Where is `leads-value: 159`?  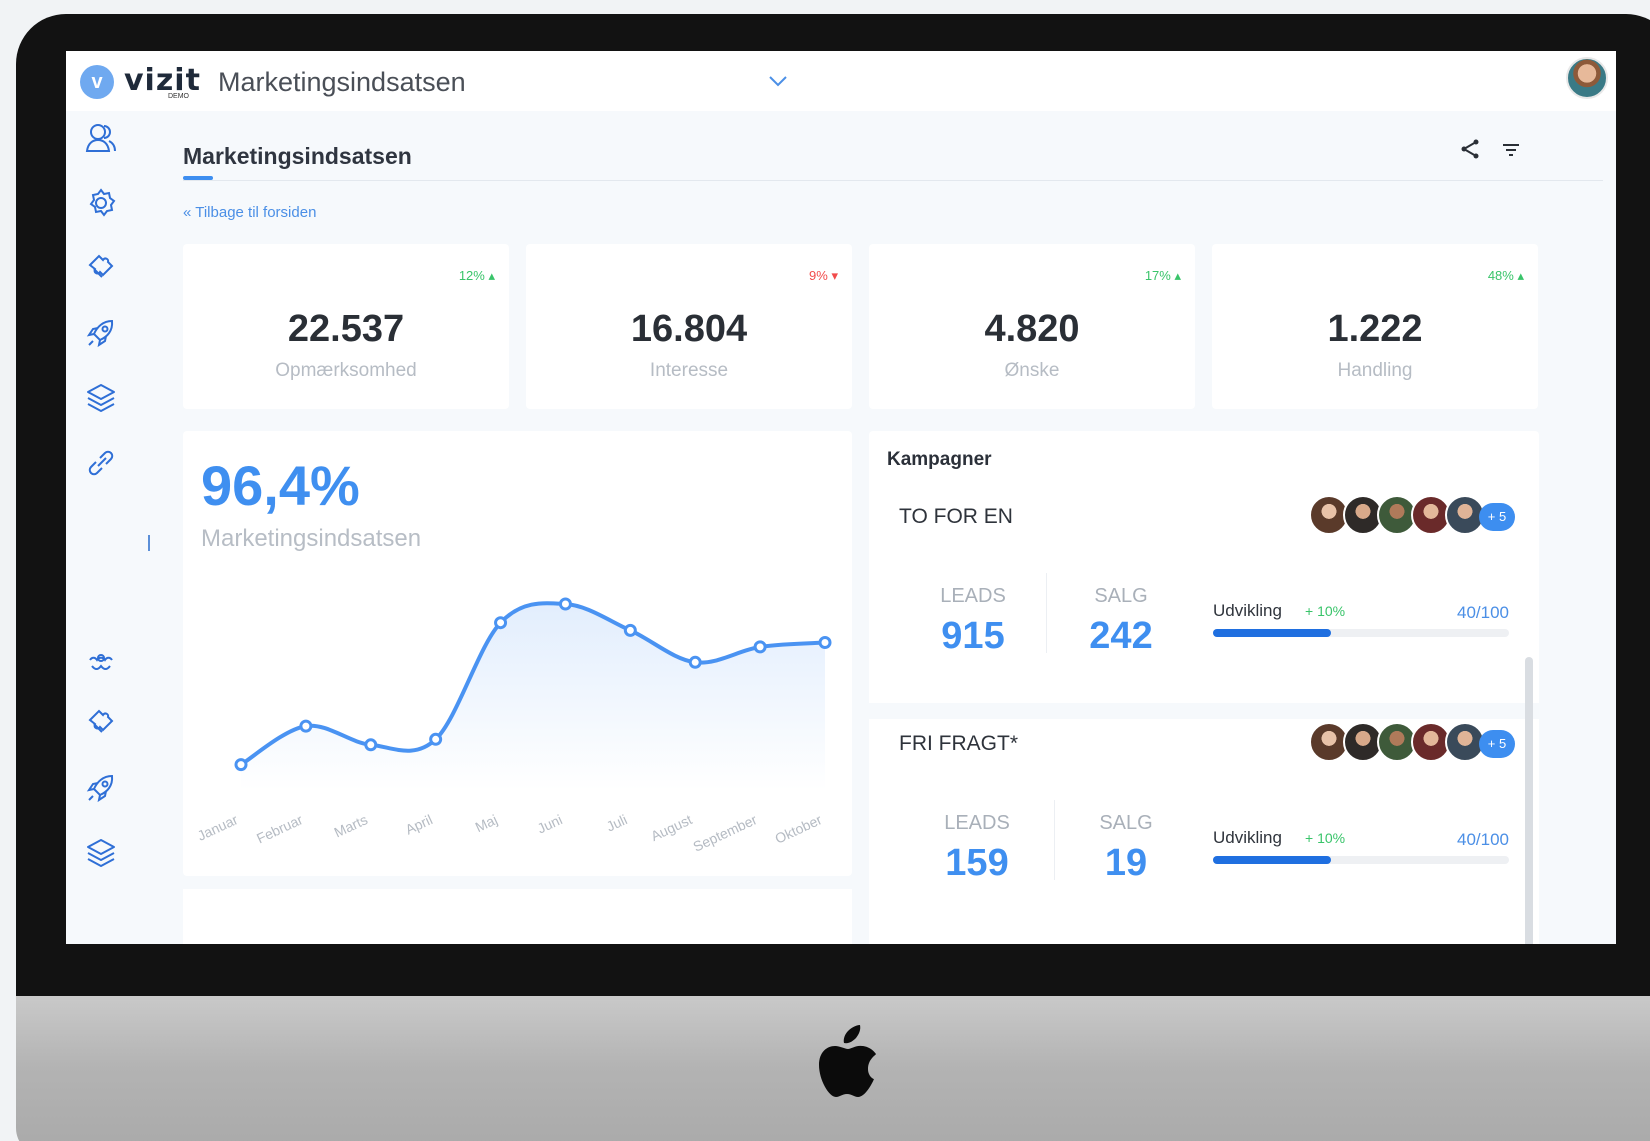 leads-value: 159 is located at coordinates (977, 863).